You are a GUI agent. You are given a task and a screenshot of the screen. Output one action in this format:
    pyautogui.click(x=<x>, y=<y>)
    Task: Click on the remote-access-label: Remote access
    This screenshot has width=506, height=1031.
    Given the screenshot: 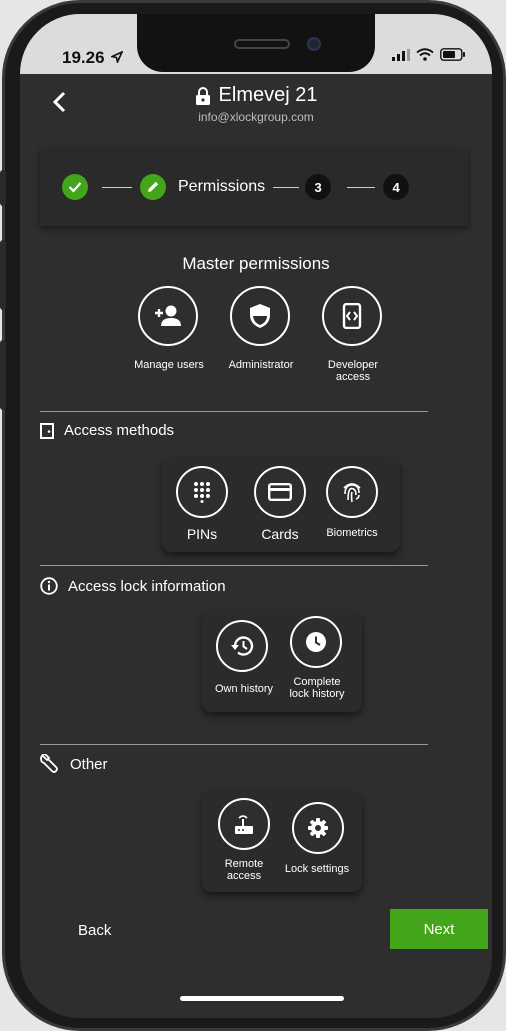 What is the action you would take?
    pyautogui.click(x=244, y=870)
    